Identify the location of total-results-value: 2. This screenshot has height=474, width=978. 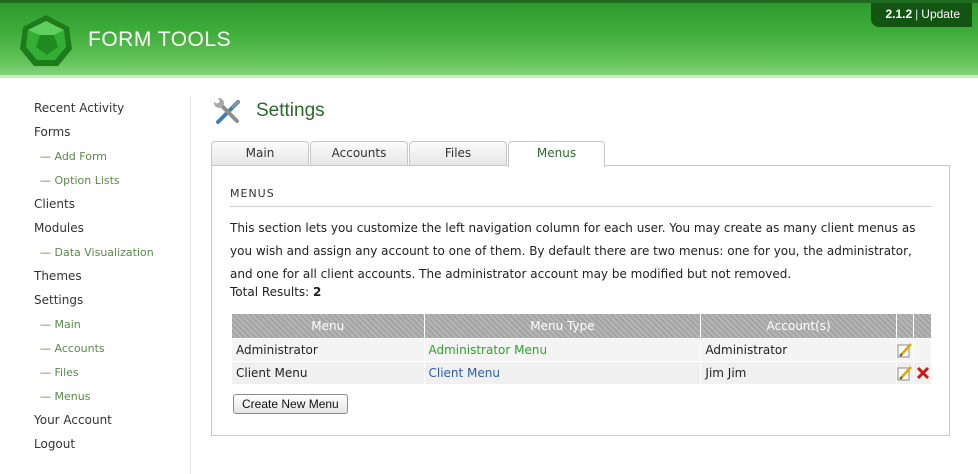
(317, 292).